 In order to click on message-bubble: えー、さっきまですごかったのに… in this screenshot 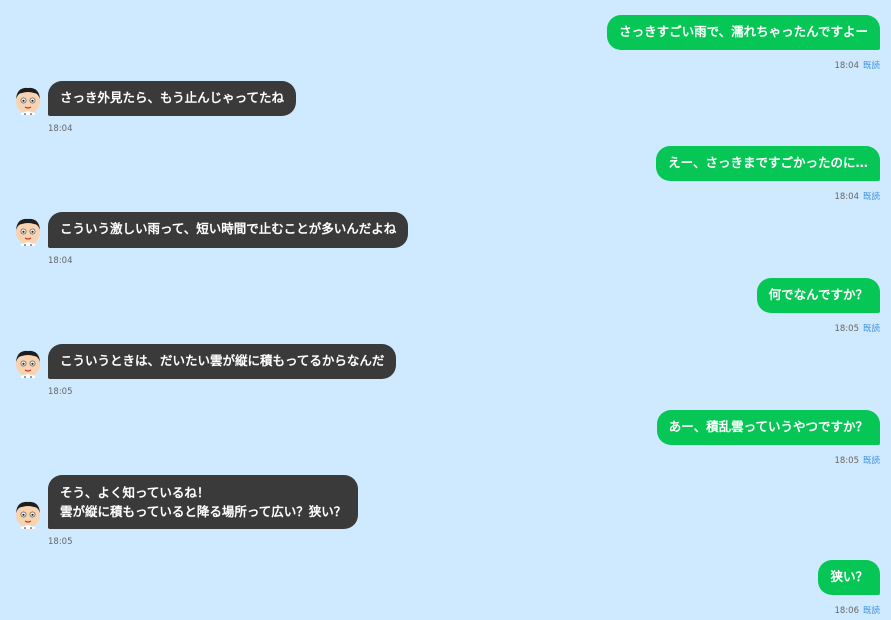, I will do `click(768, 163)`.